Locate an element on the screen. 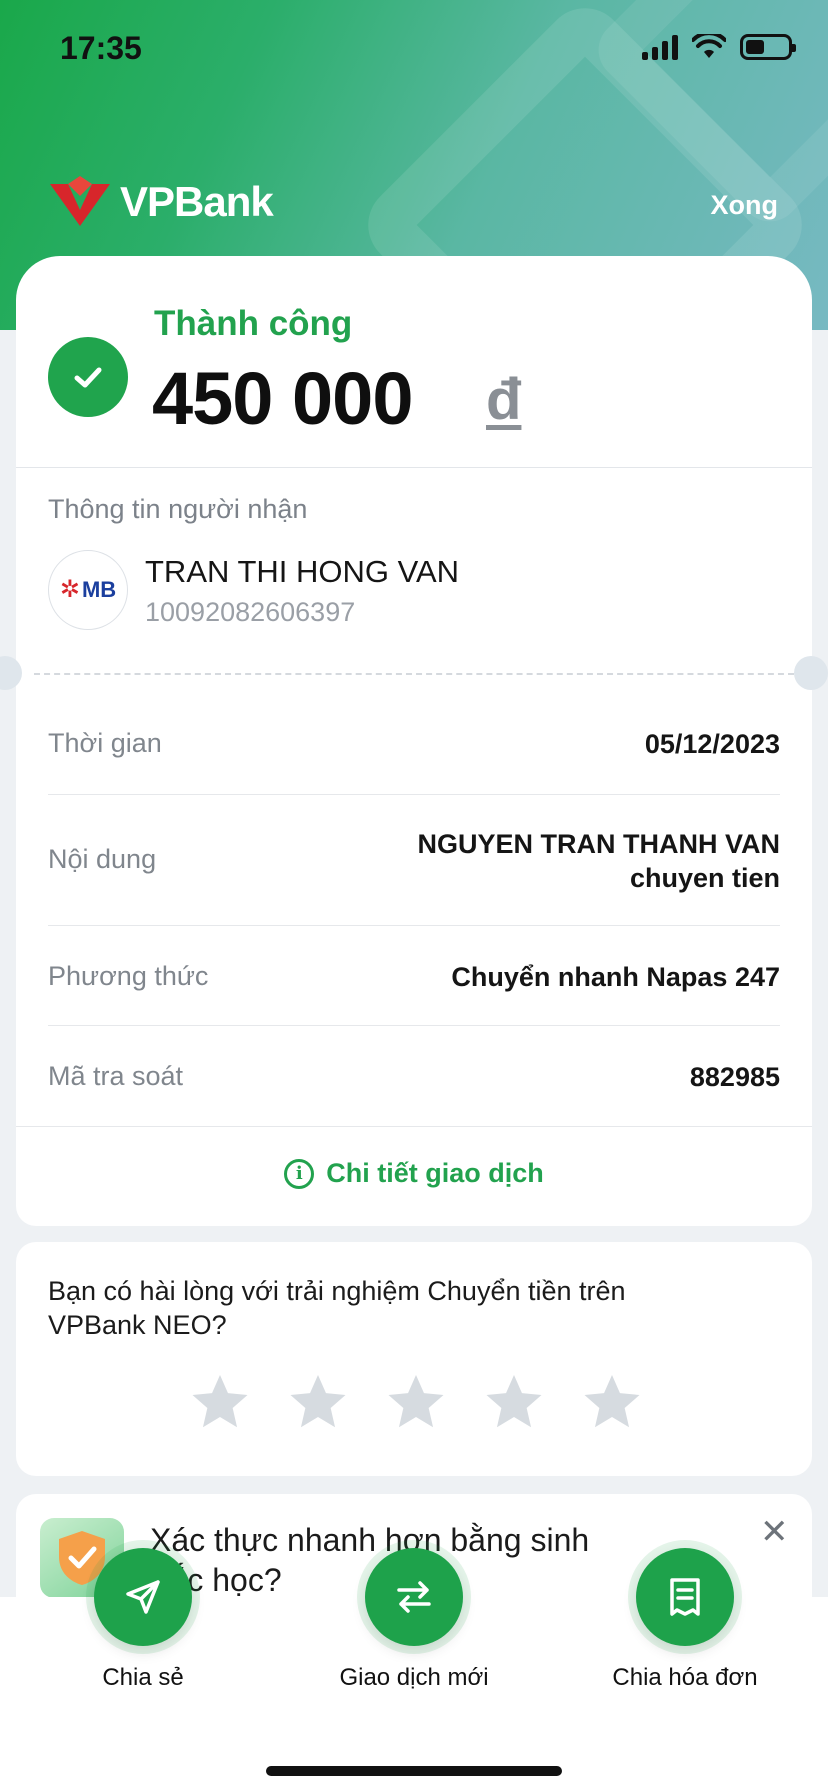  detail-value-method: Chuyển nhanh Napas 247 is located at coordinates (615, 977).